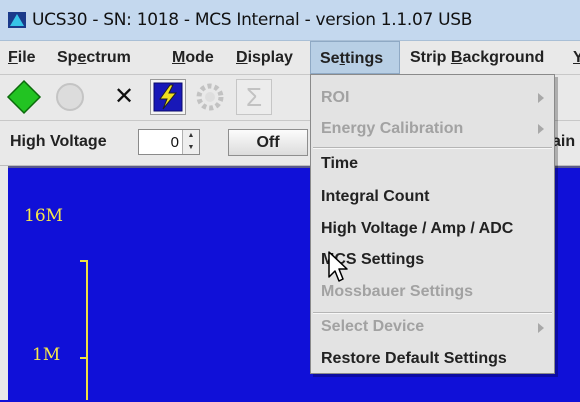  I want to click on menu-item-energy-calibration: Energy Calibration, so click(392, 129).